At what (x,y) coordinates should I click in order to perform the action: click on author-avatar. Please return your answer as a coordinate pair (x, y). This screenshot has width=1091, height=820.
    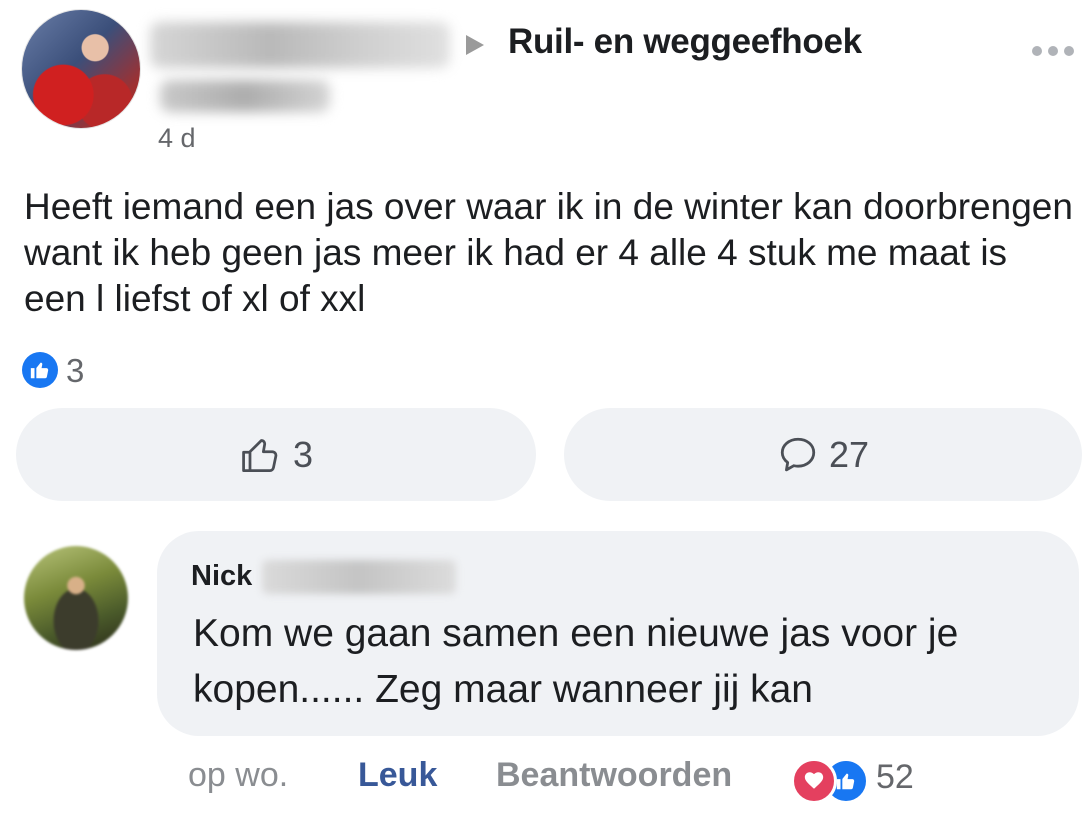
    Looking at the image, I should click on (81, 69).